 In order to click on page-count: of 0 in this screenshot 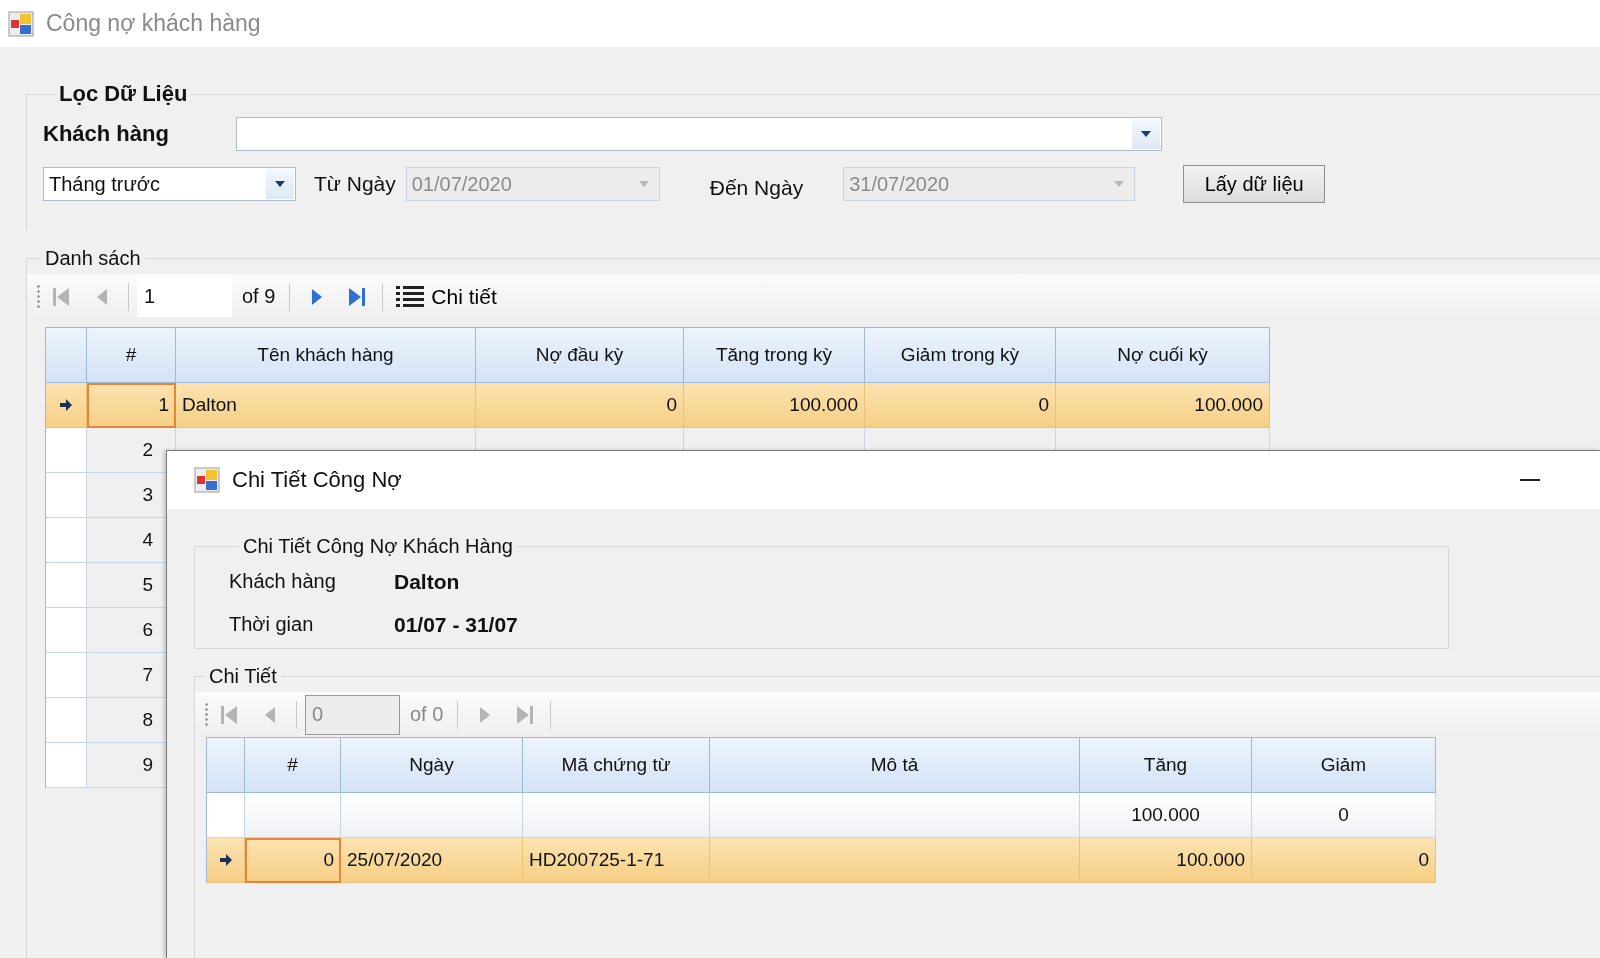, I will do `click(427, 714)`.